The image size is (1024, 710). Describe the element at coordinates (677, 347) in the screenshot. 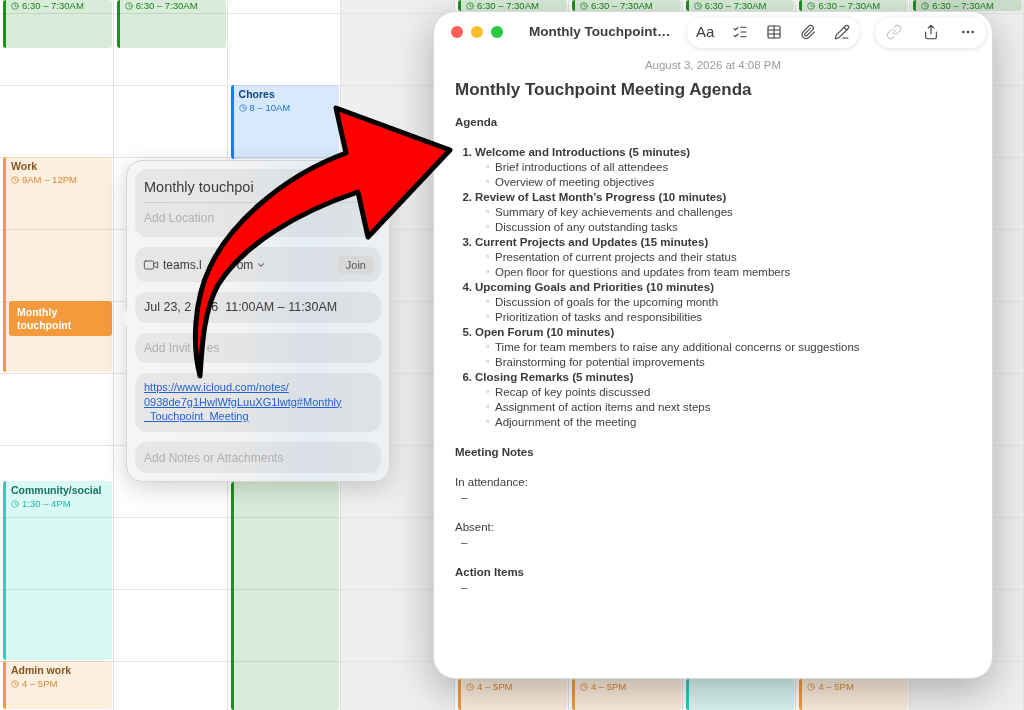

I see `list-item-text: Time for team members to raise any additional concerns or suggestions` at that location.